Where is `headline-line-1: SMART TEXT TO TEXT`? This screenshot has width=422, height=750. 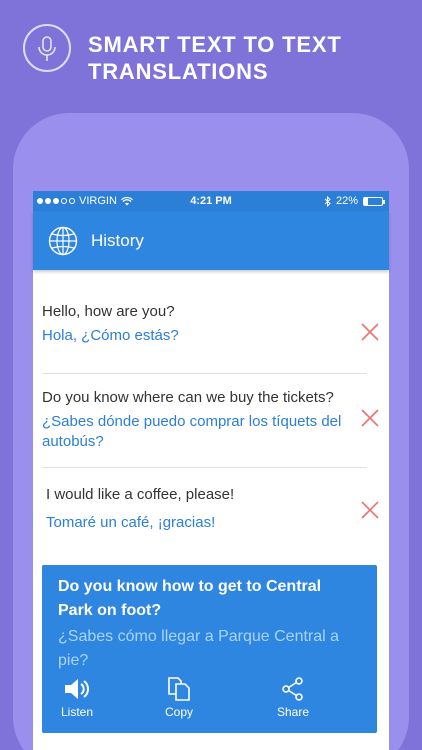 headline-line-1: SMART TEXT TO TEXT is located at coordinates (215, 44).